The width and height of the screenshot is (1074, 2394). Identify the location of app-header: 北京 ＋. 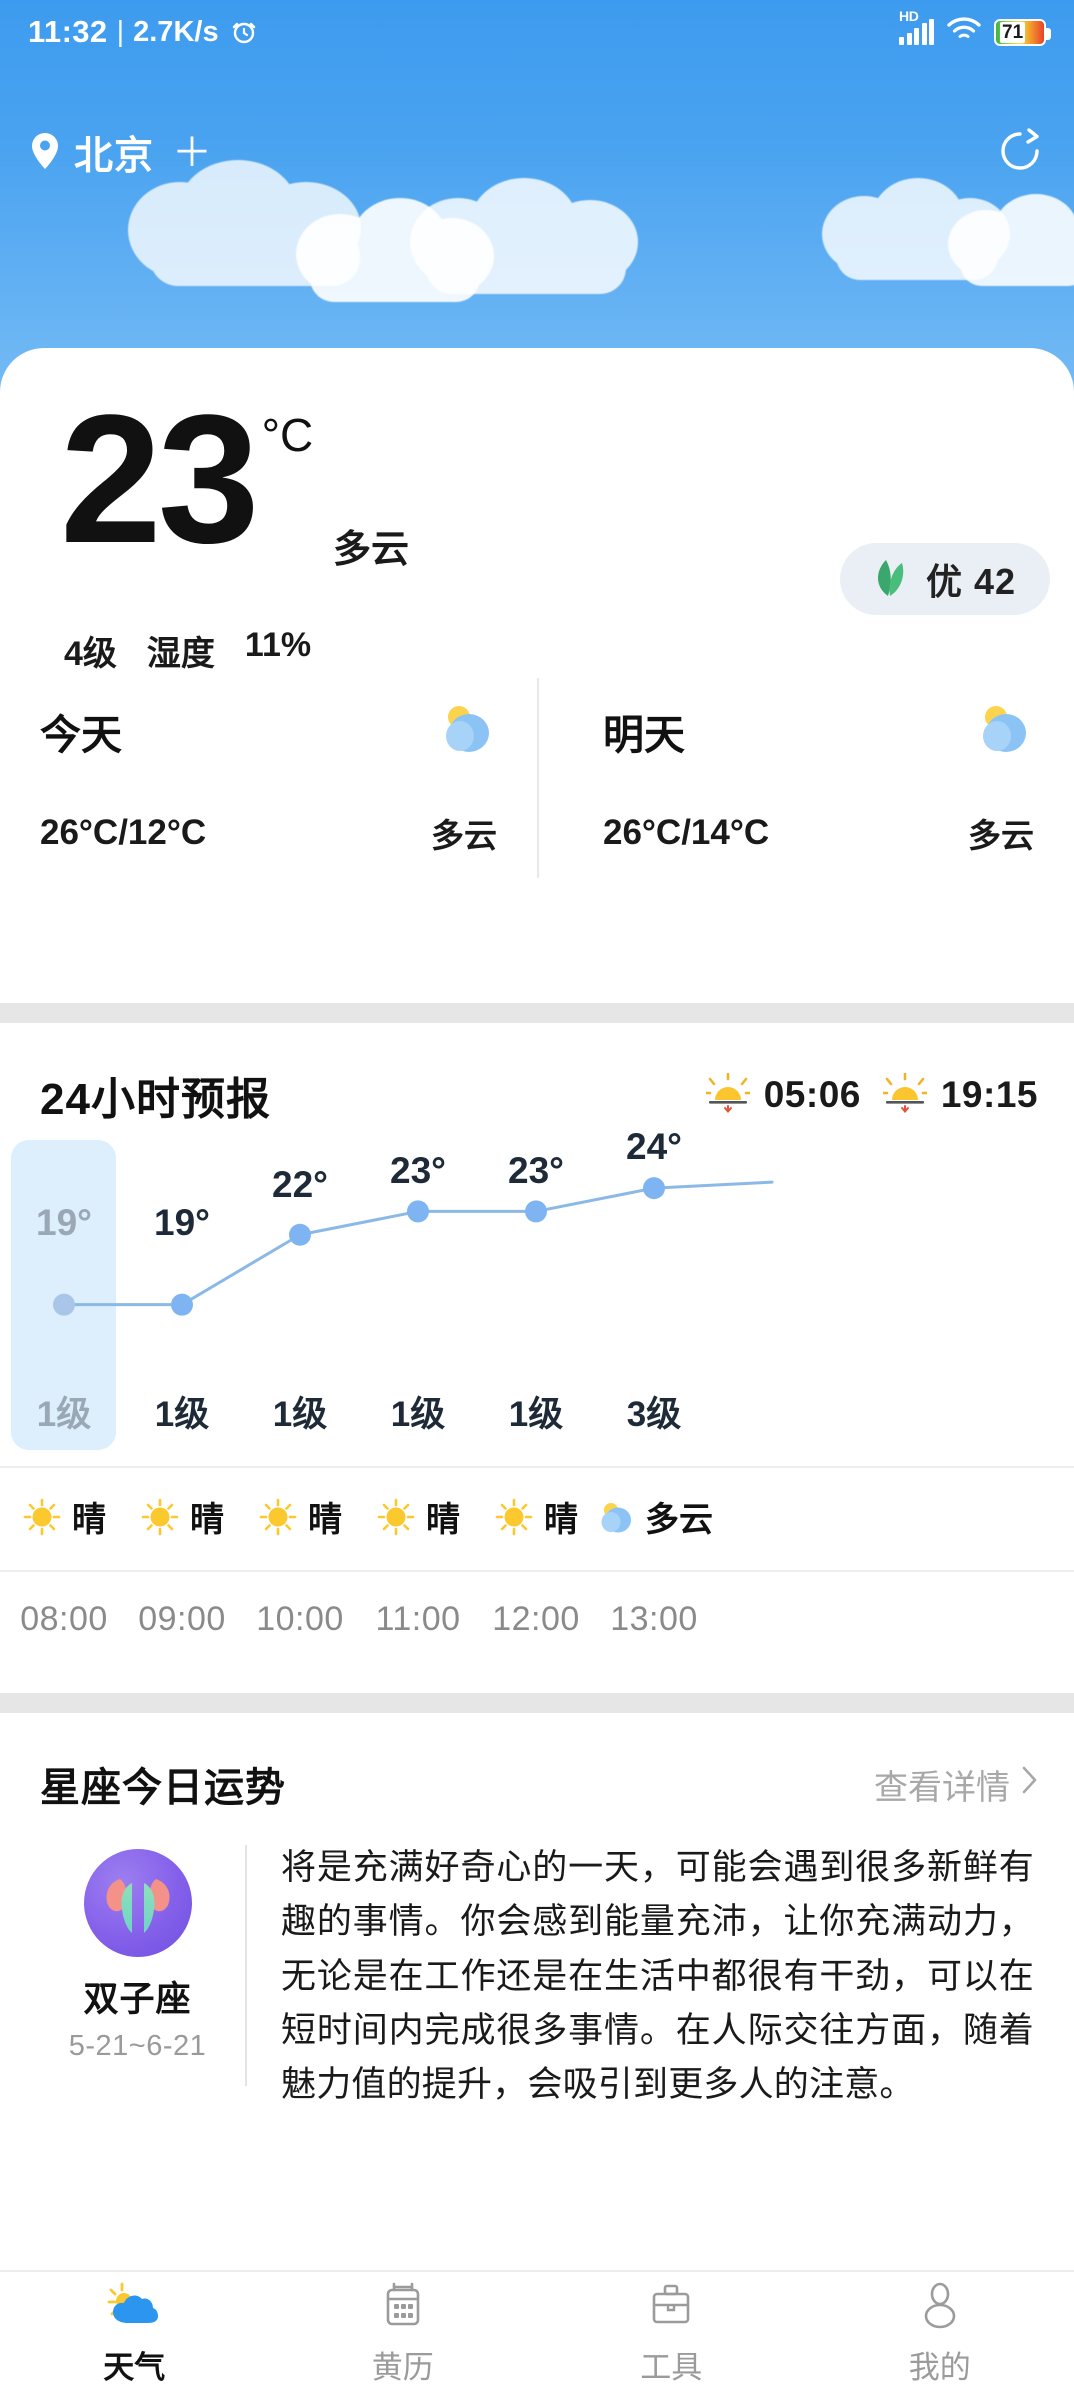
(537, 153).